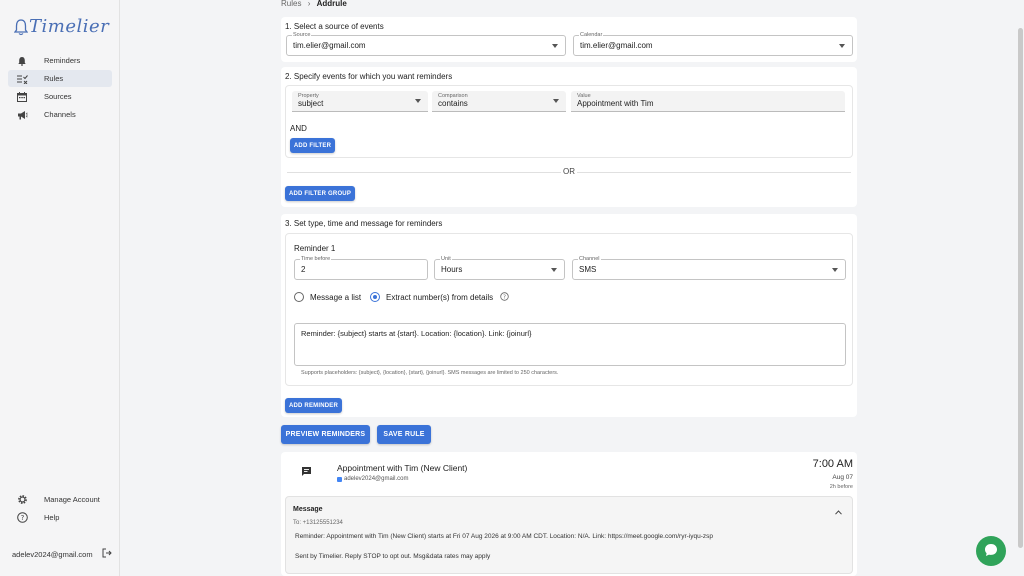 The image size is (1024, 576). What do you see at coordinates (334, 26) in the screenshot?
I see `step1-title: 1. Select a source of events` at bounding box center [334, 26].